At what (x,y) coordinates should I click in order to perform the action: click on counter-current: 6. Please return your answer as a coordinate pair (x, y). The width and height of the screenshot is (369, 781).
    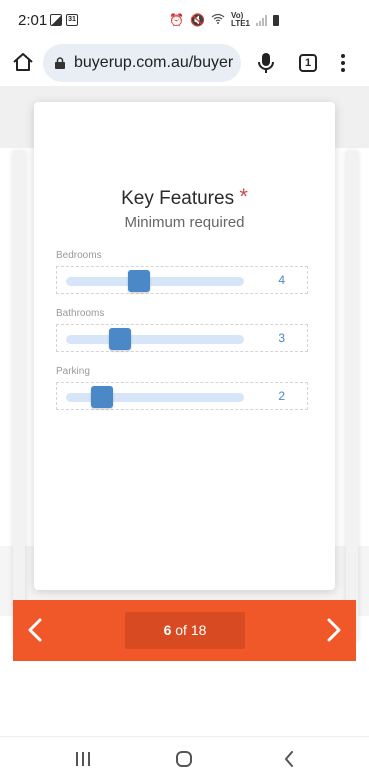
    Looking at the image, I should click on (167, 630).